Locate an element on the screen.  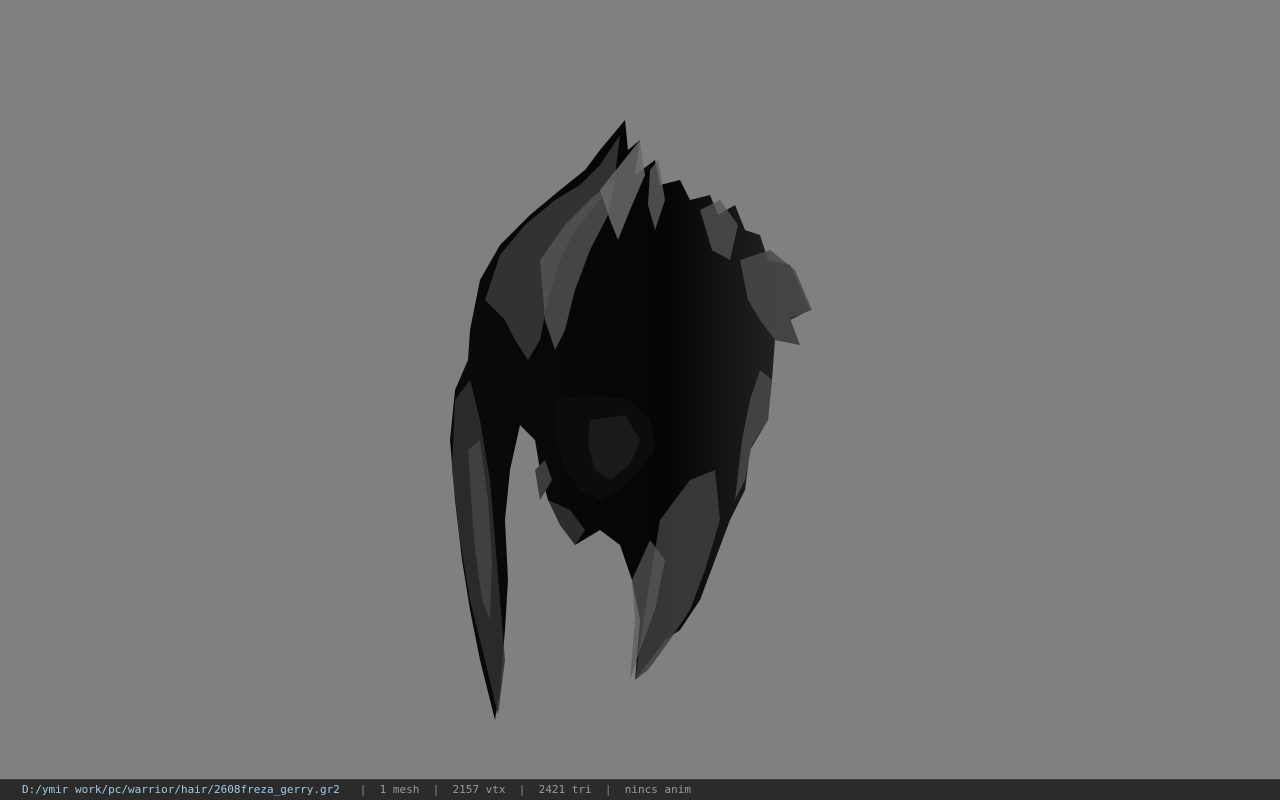
animation-label: nincs anim is located at coordinates (657, 789).